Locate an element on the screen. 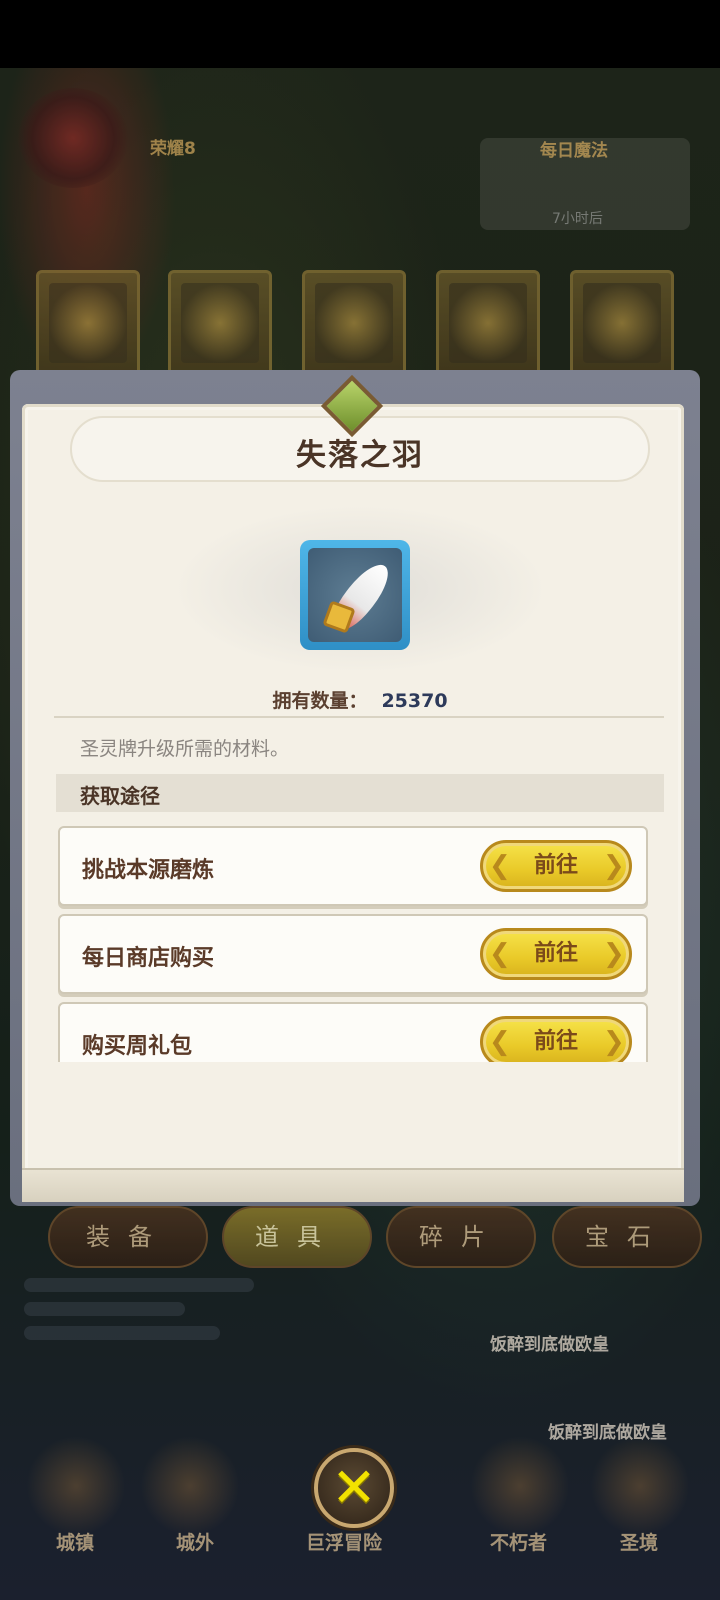  feather-icon is located at coordinates (355, 595).